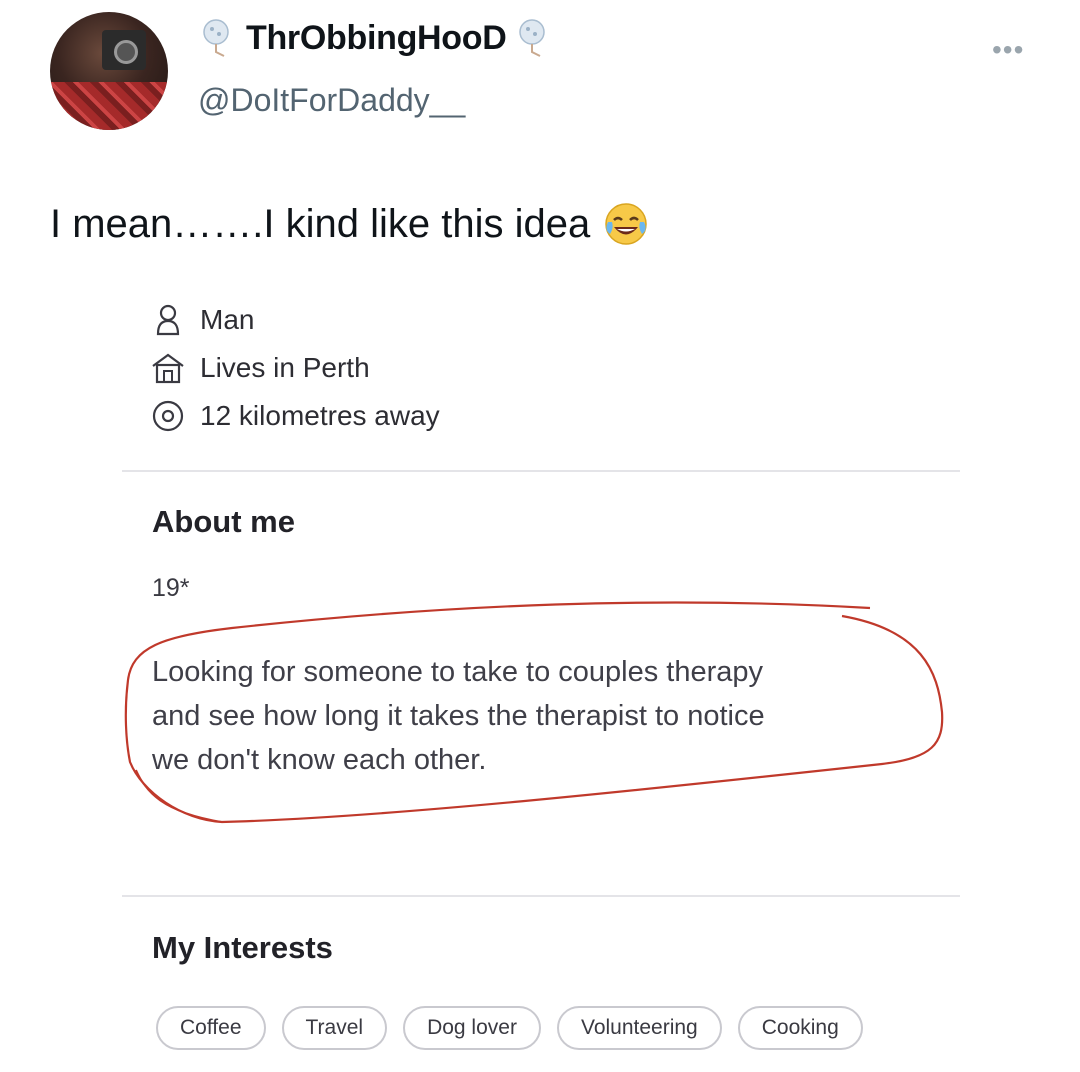 This screenshot has width=1080, height=1072. I want to click on detail-label: 12 kilometres away, so click(320, 415).